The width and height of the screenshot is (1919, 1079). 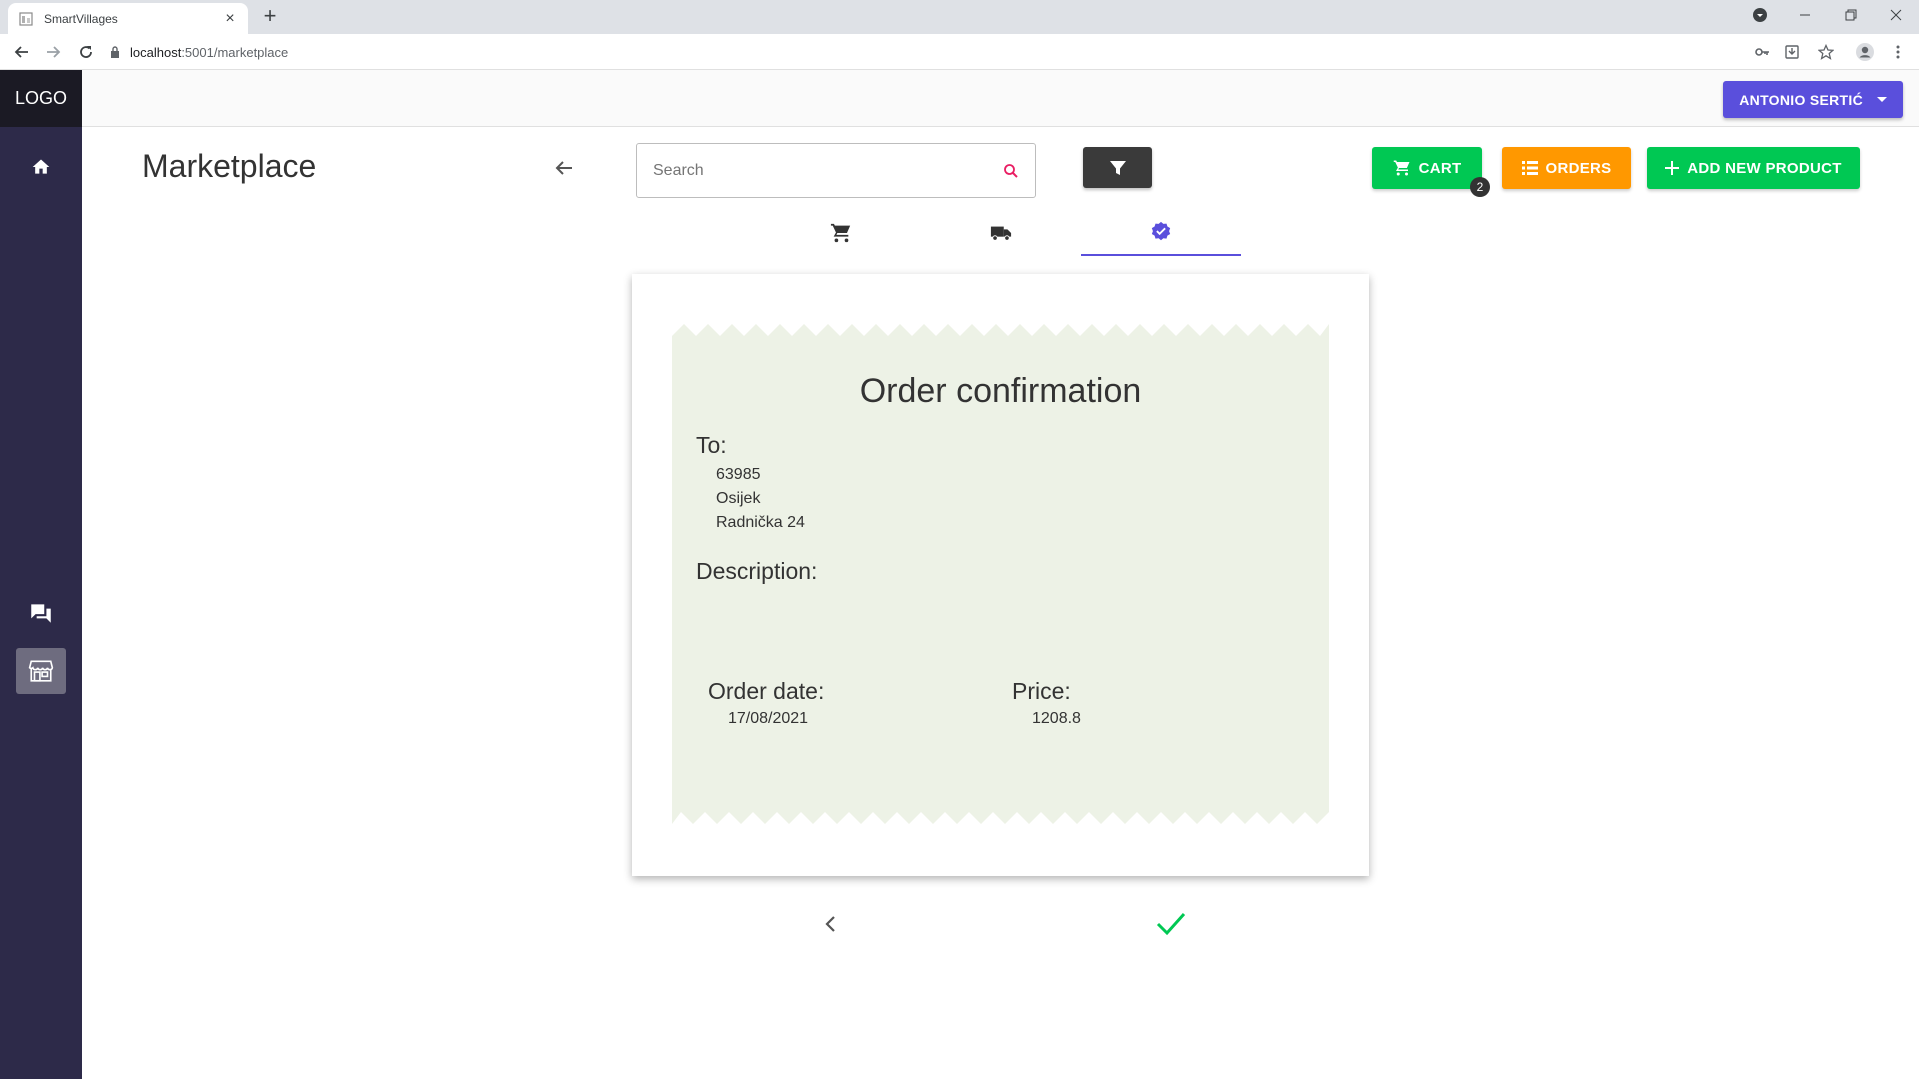 I want to click on user-menu-button: ANTONIO SERTIĆ, so click(x=1813, y=99).